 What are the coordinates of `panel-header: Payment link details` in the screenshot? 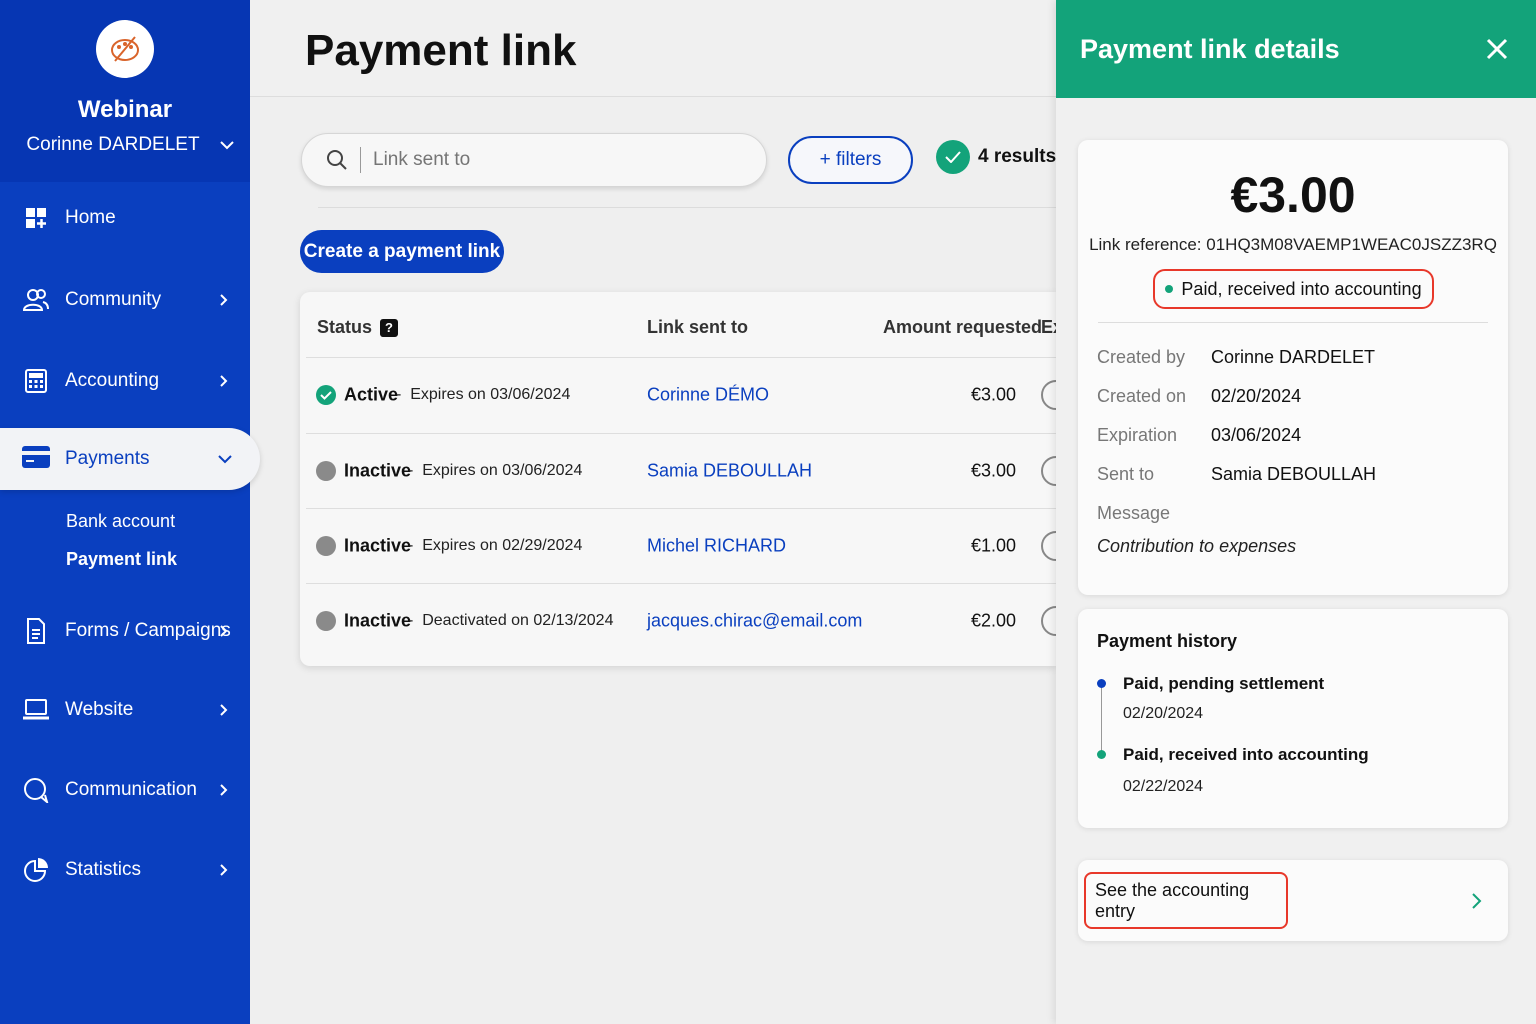 It's located at (1296, 49).